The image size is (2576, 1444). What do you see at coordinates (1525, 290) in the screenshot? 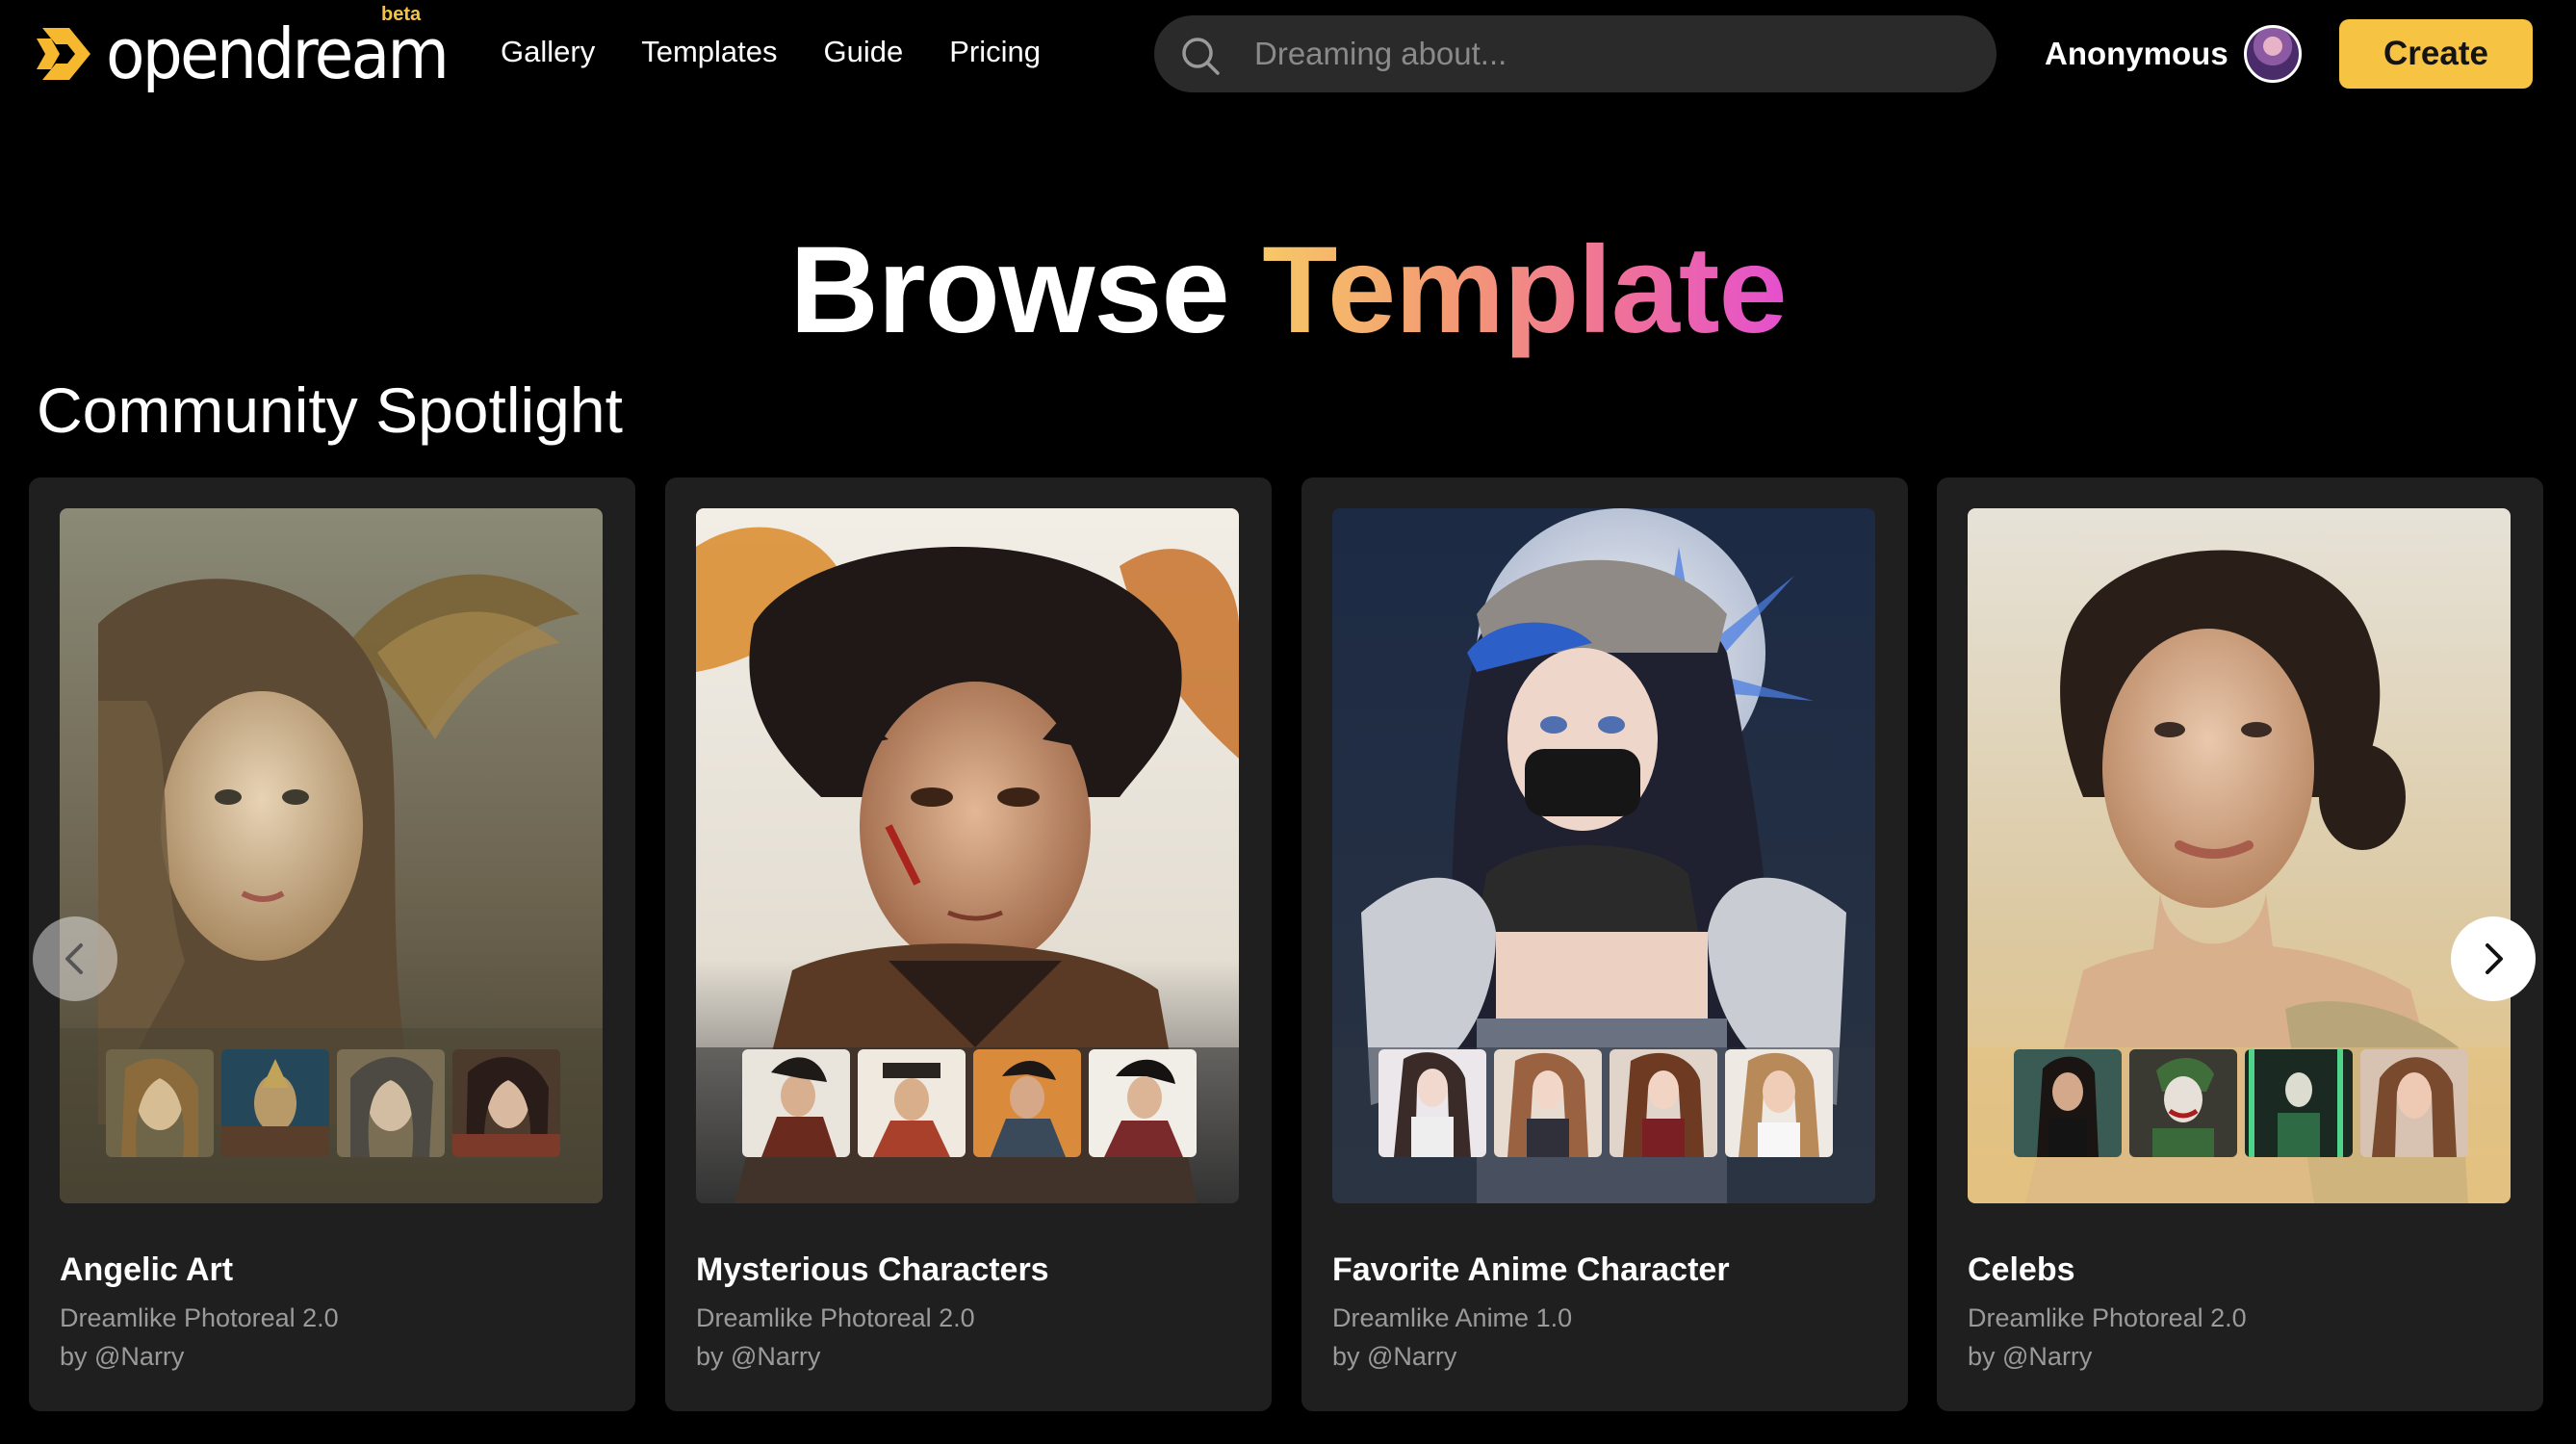
I see `page-title-accent: Template` at bounding box center [1525, 290].